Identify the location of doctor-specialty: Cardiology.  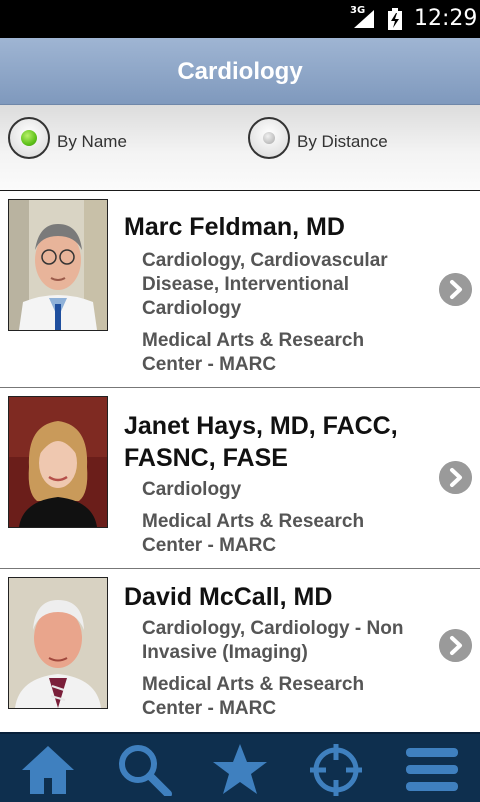
(192, 489).